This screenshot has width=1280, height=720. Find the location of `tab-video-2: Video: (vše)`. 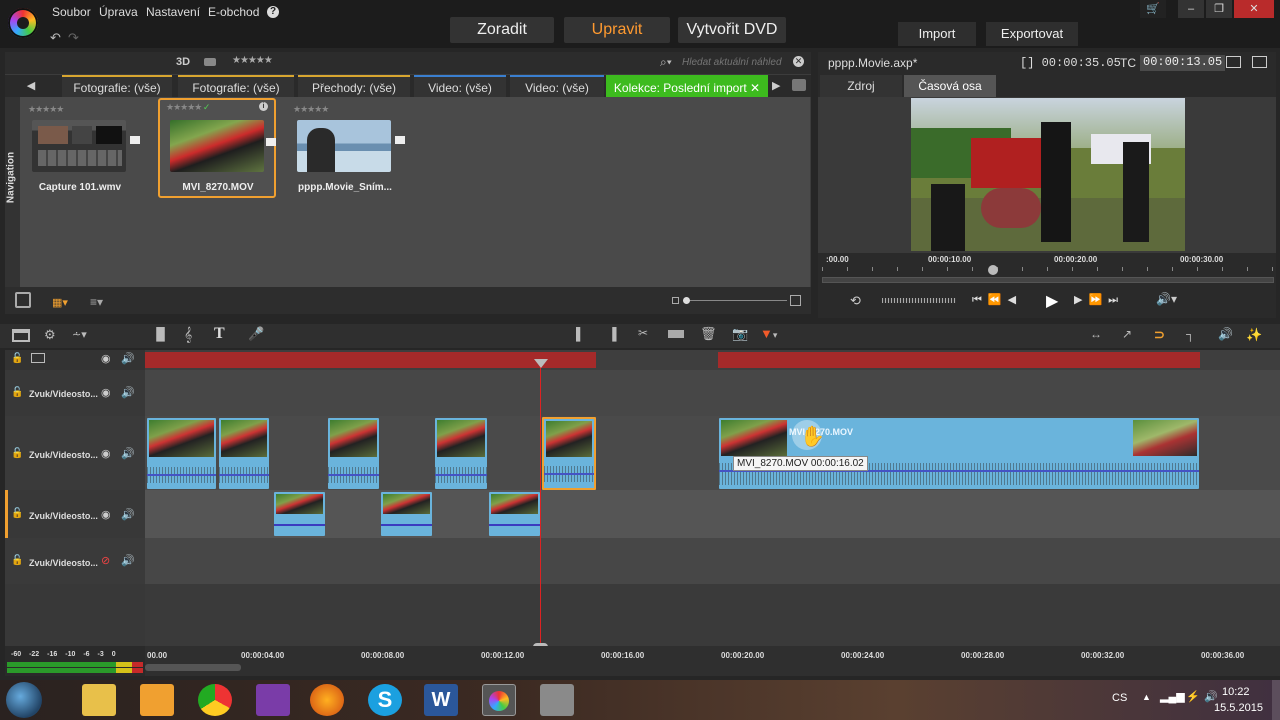

tab-video-2: Video: (vše) is located at coordinates (557, 86).